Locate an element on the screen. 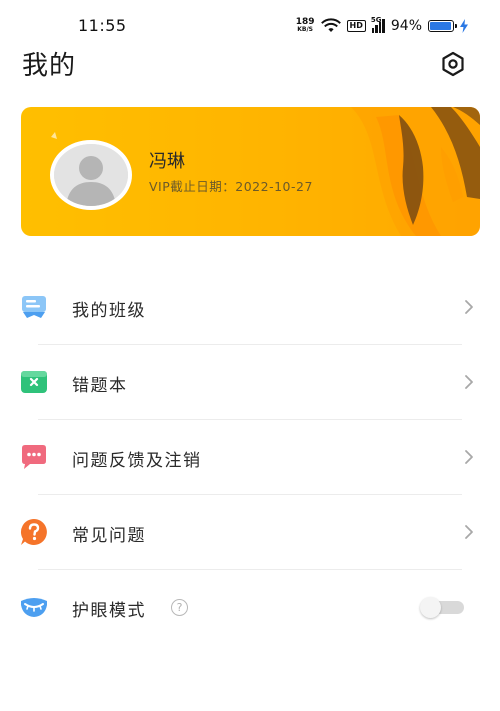 This screenshot has height=711, width=500. battery-icon is located at coordinates (442, 26).